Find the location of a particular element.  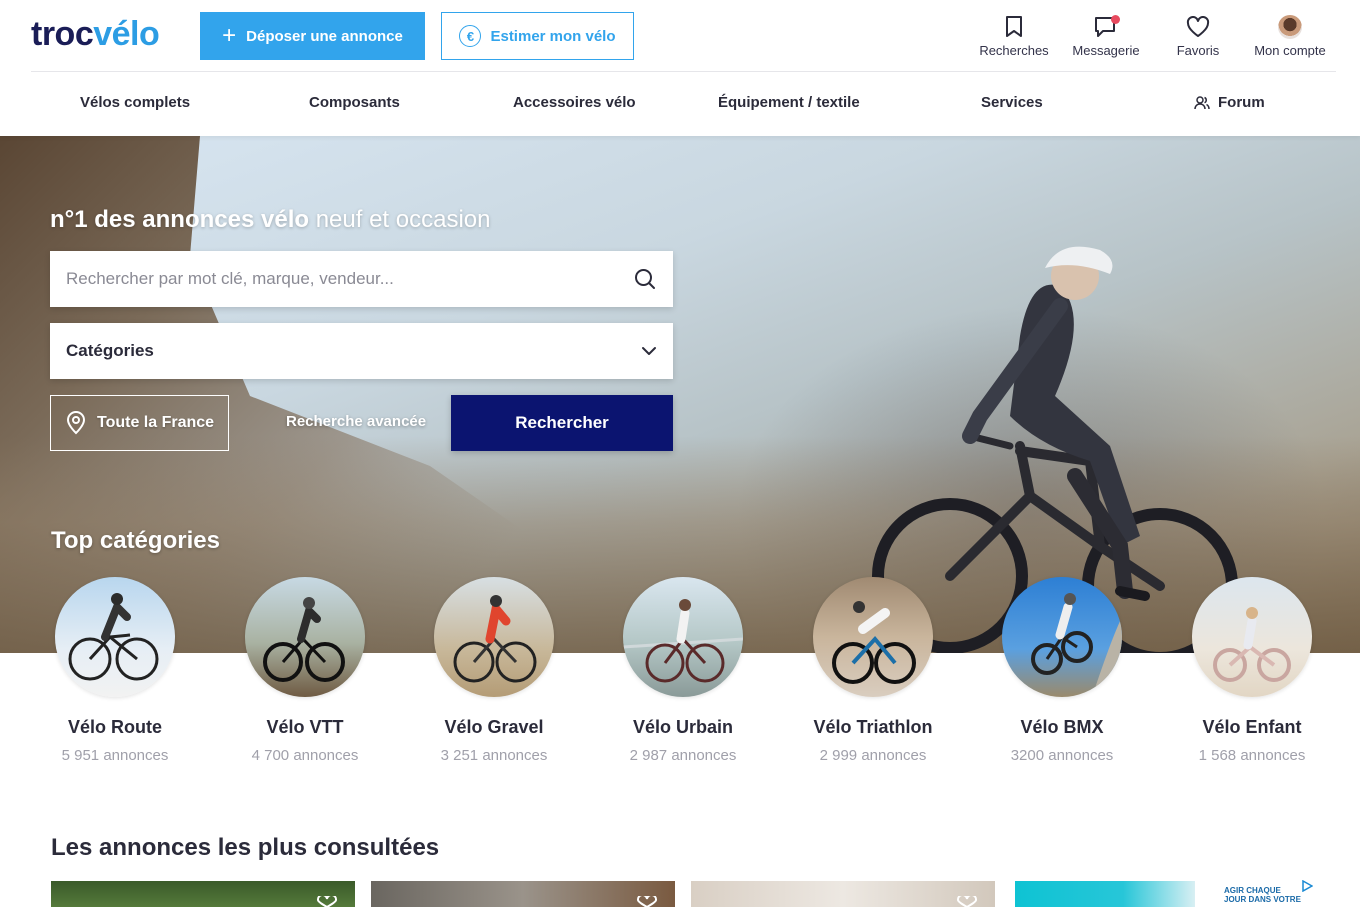

users-icon is located at coordinates (1202, 102).